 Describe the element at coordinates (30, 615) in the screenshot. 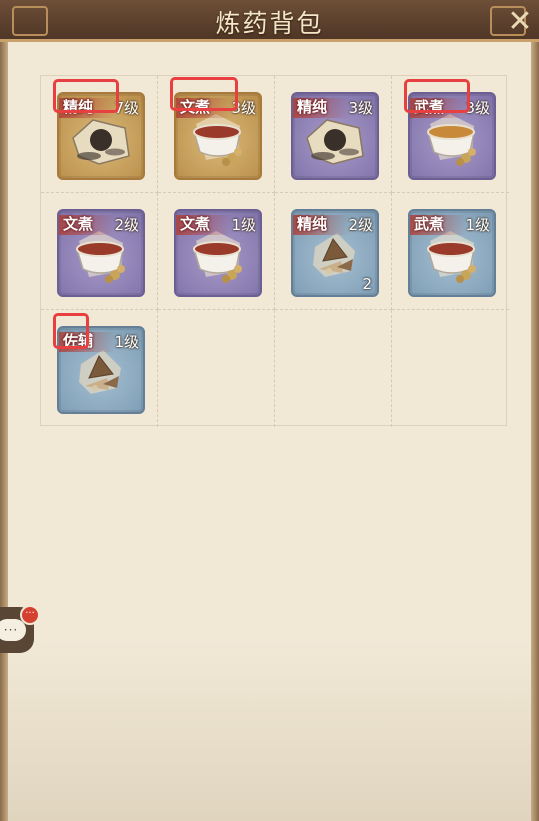

I see `chat-notification-badge: ···` at that location.